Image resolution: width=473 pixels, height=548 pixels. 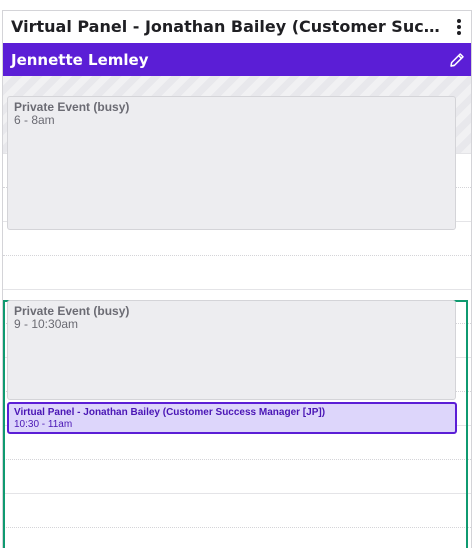 I want to click on more-vertical-icon, so click(x=459, y=27).